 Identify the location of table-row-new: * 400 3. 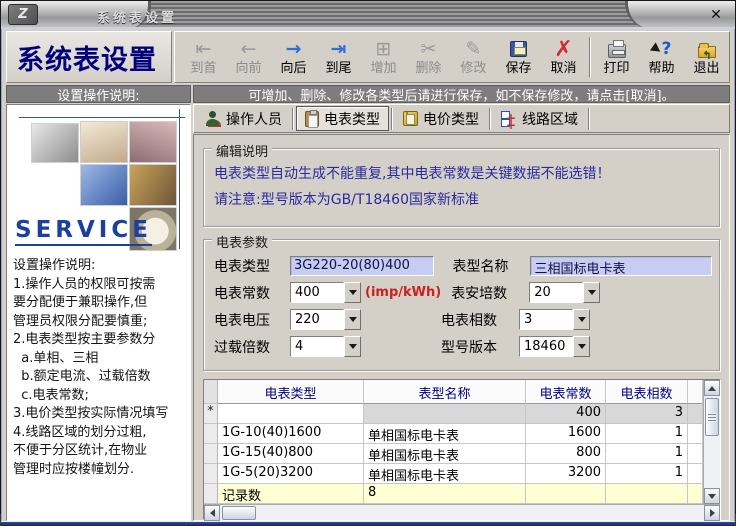
(453, 414).